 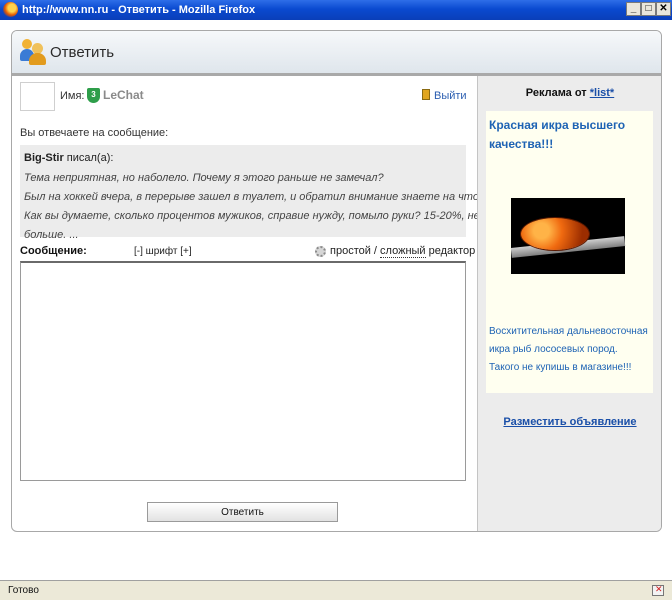 What do you see at coordinates (336, 590) in the screenshot?
I see `status-bar: Готово` at bounding box center [336, 590].